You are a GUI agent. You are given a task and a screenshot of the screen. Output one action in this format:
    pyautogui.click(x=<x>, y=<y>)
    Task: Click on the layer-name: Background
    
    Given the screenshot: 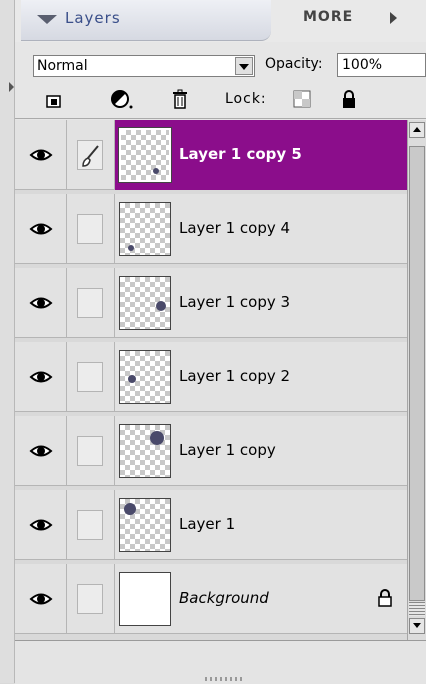 What is the action you would take?
    pyautogui.click(x=224, y=598)
    